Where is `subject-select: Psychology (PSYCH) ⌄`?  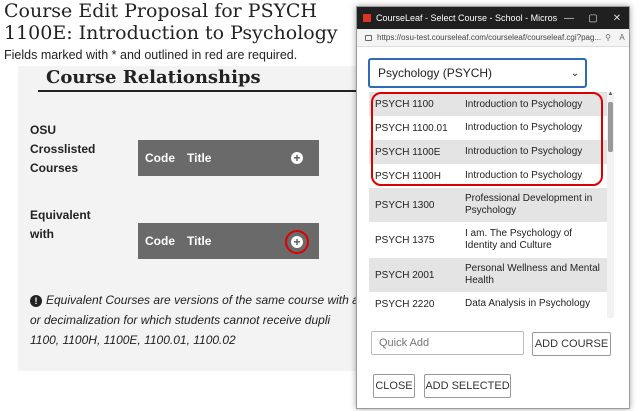
subject-select: Psychology (PSYCH) ⌄ is located at coordinates (477, 73).